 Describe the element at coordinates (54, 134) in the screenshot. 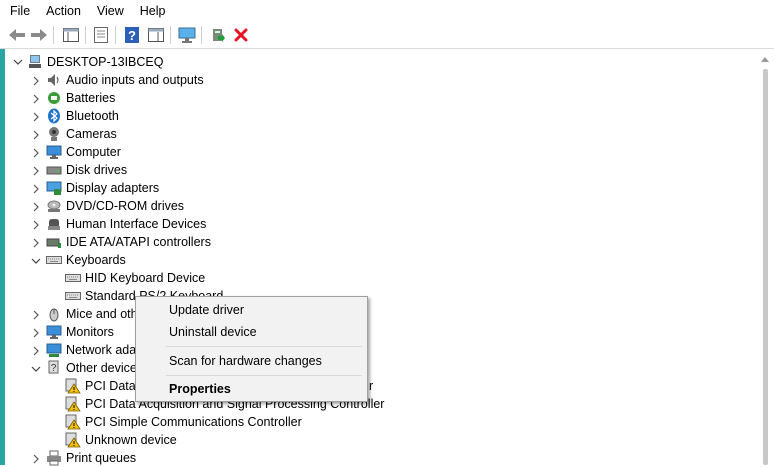

I see `camera-icon` at that location.